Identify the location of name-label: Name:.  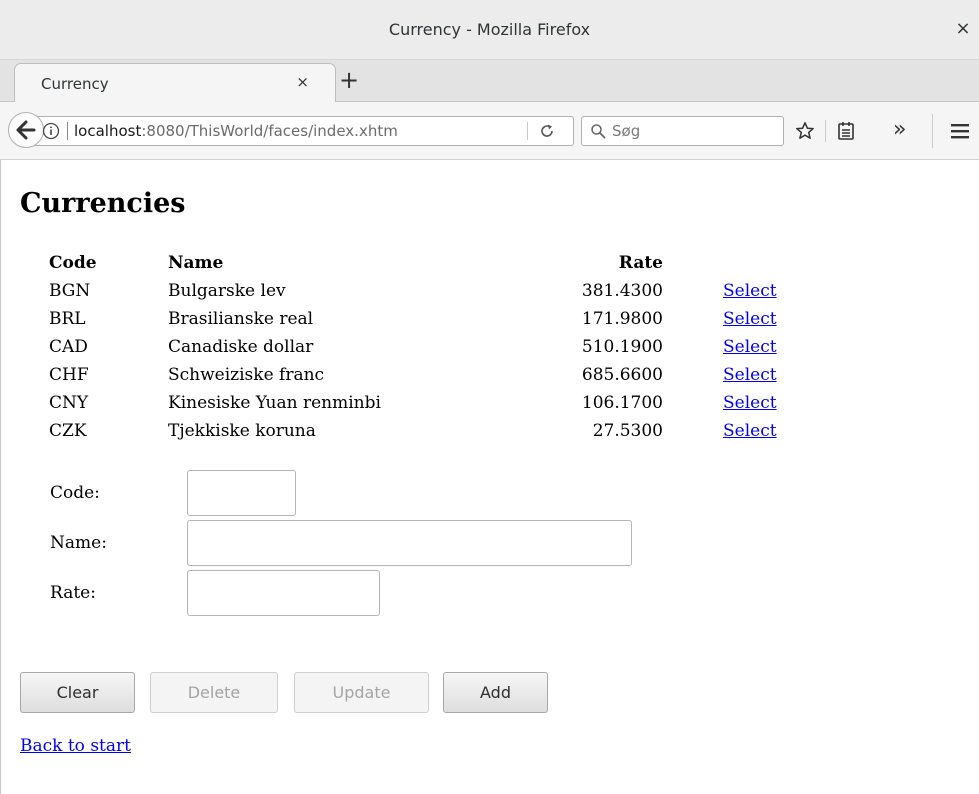
(78, 543).